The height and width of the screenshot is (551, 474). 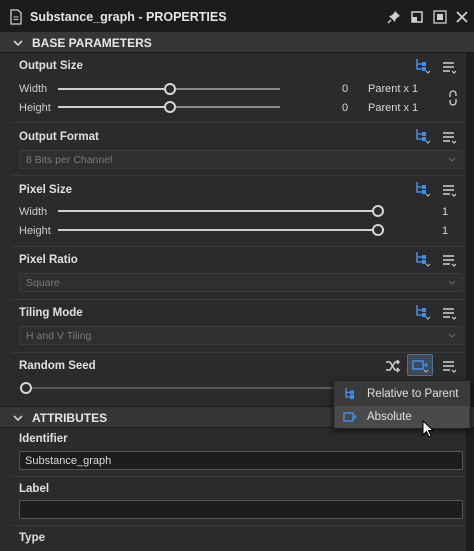 What do you see at coordinates (445, 231) in the screenshot?
I see `pixel-height-value: 1` at bounding box center [445, 231].